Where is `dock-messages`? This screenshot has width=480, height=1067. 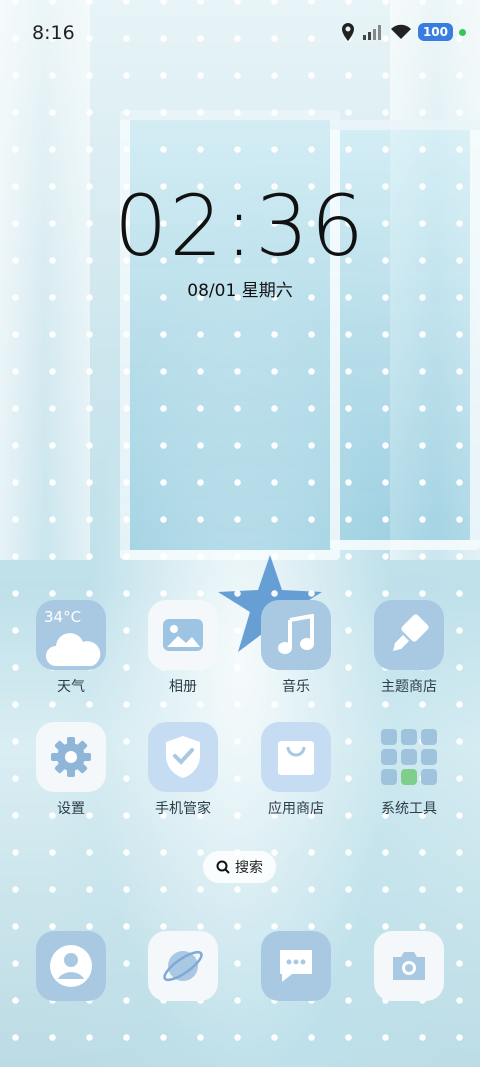 dock-messages is located at coordinates (296, 966).